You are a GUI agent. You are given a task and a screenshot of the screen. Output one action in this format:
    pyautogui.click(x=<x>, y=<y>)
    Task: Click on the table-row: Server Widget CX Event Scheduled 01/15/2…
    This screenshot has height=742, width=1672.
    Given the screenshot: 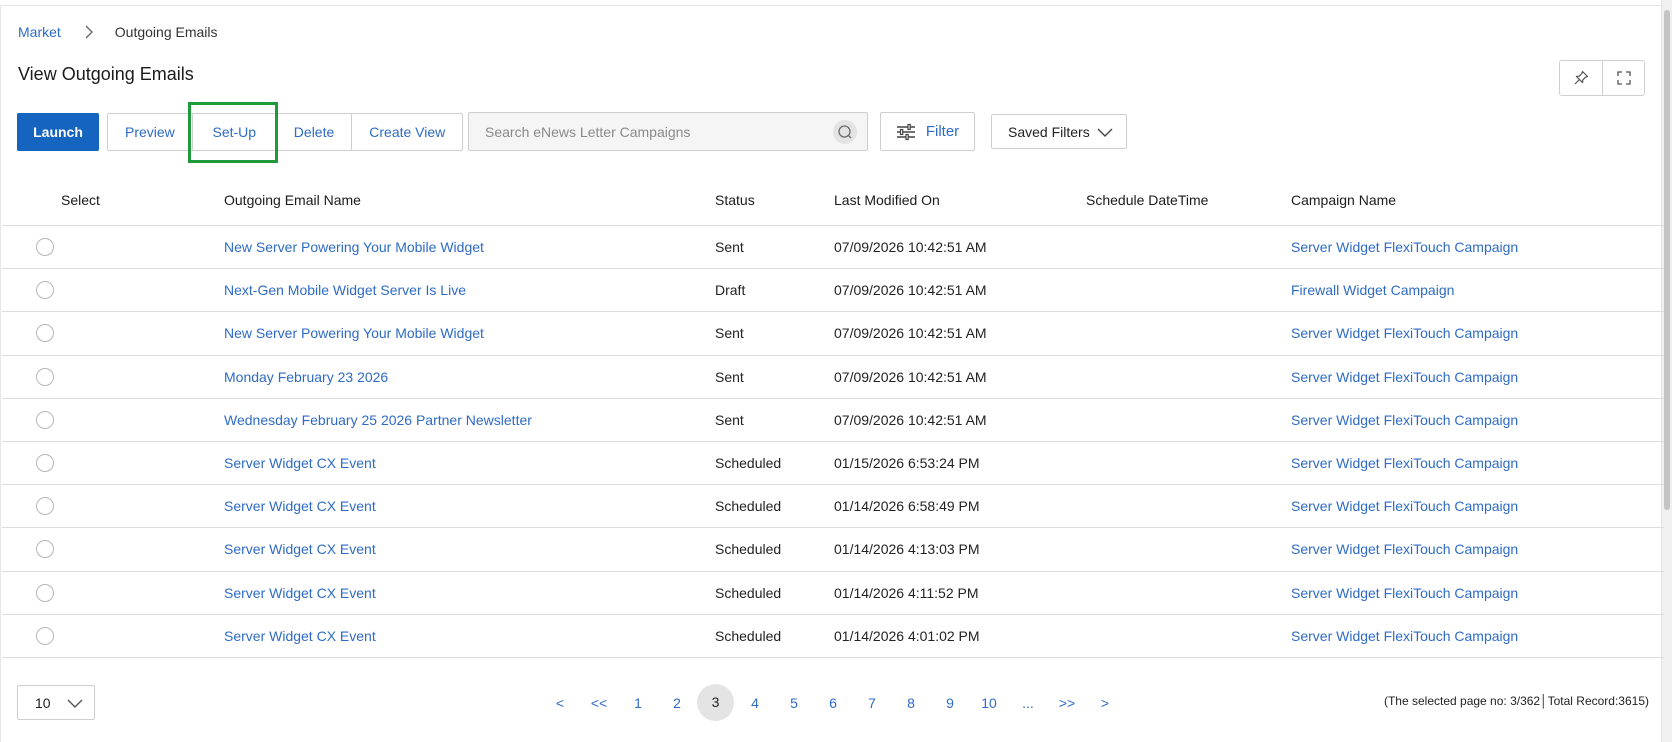 What is the action you would take?
    pyautogui.click(x=833, y=464)
    